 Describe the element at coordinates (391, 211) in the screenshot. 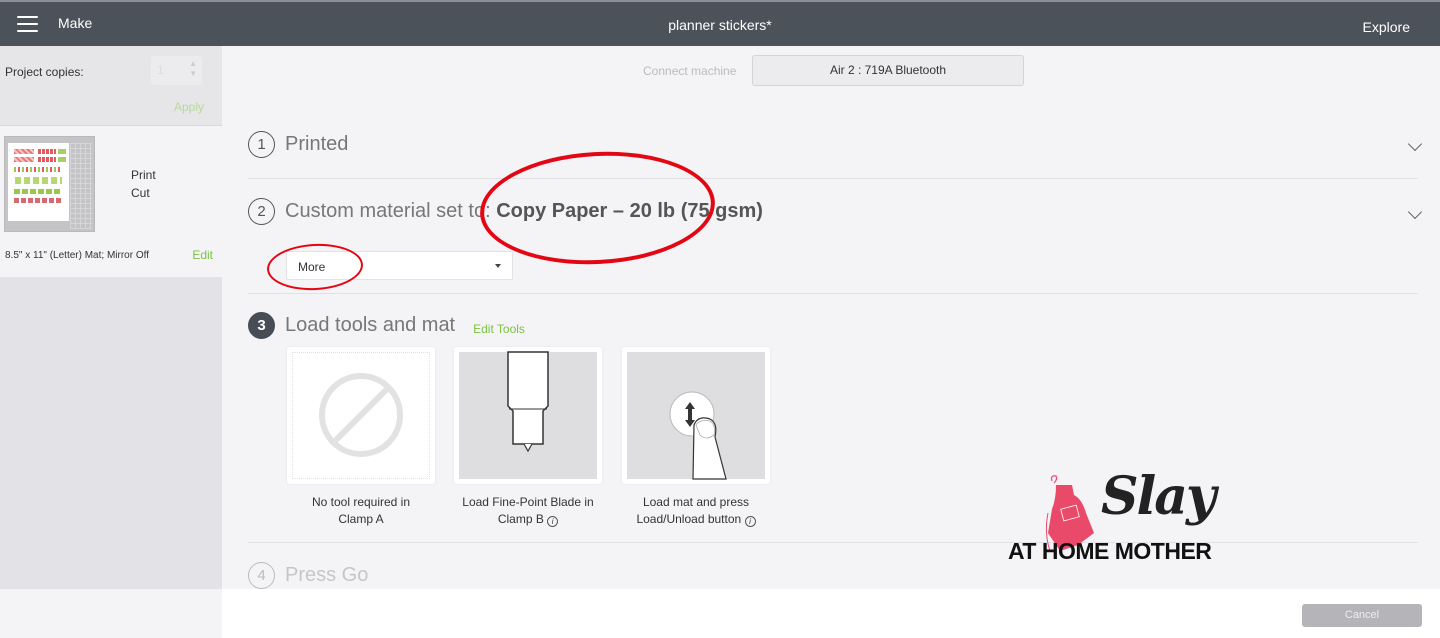

I see `material-prefix: Custom material set to:` at that location.